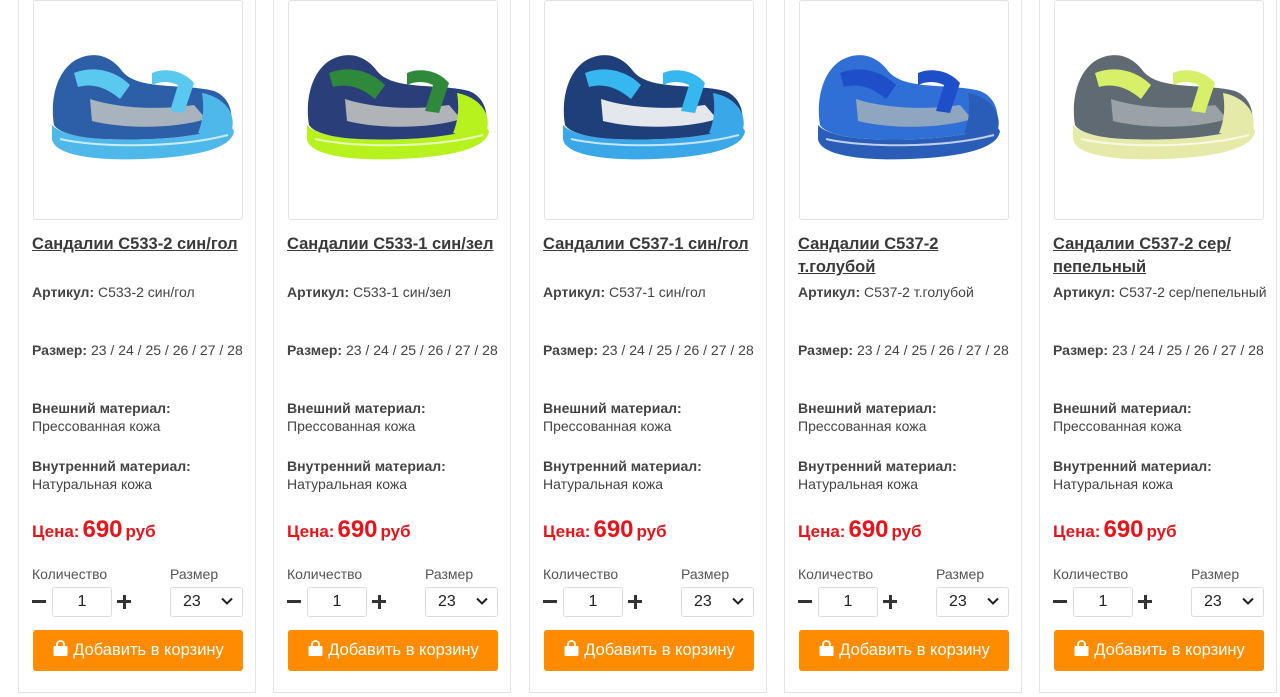 This screenshot has width=1280, height=697. I want to click on product-article: Артикул: C533-1 син/зел, so click(369, 292).